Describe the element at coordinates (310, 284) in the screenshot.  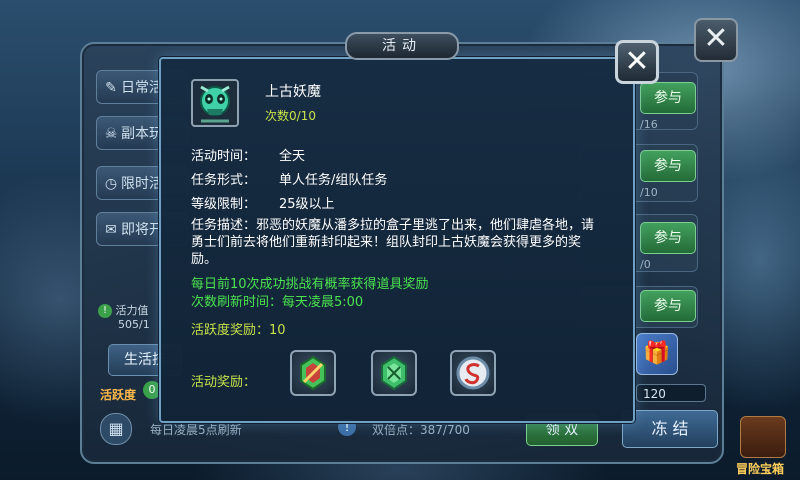
I see `reward-chance-note: 每日前10次成功挑战有概率获得道具奖励` at that location.